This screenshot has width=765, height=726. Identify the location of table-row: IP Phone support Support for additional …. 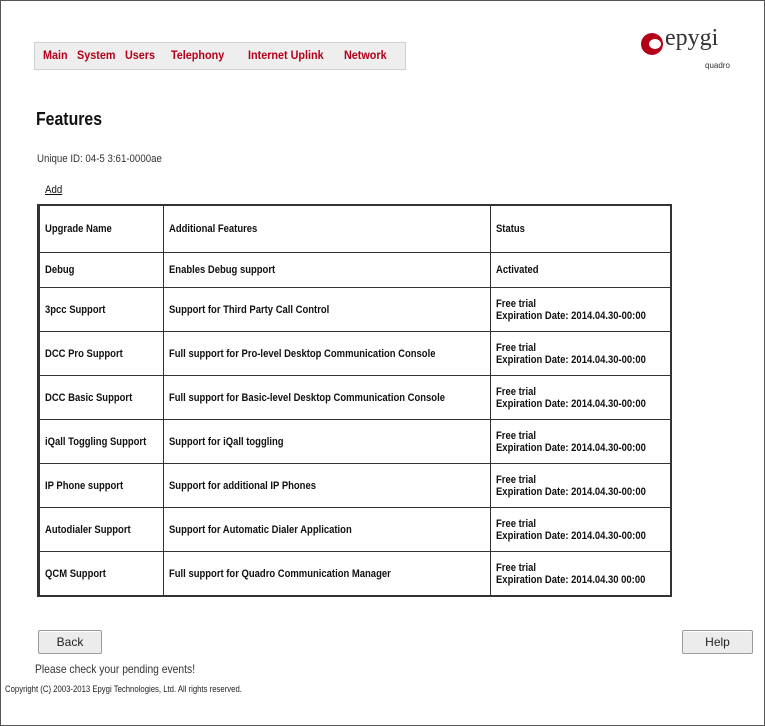
(354, 485).